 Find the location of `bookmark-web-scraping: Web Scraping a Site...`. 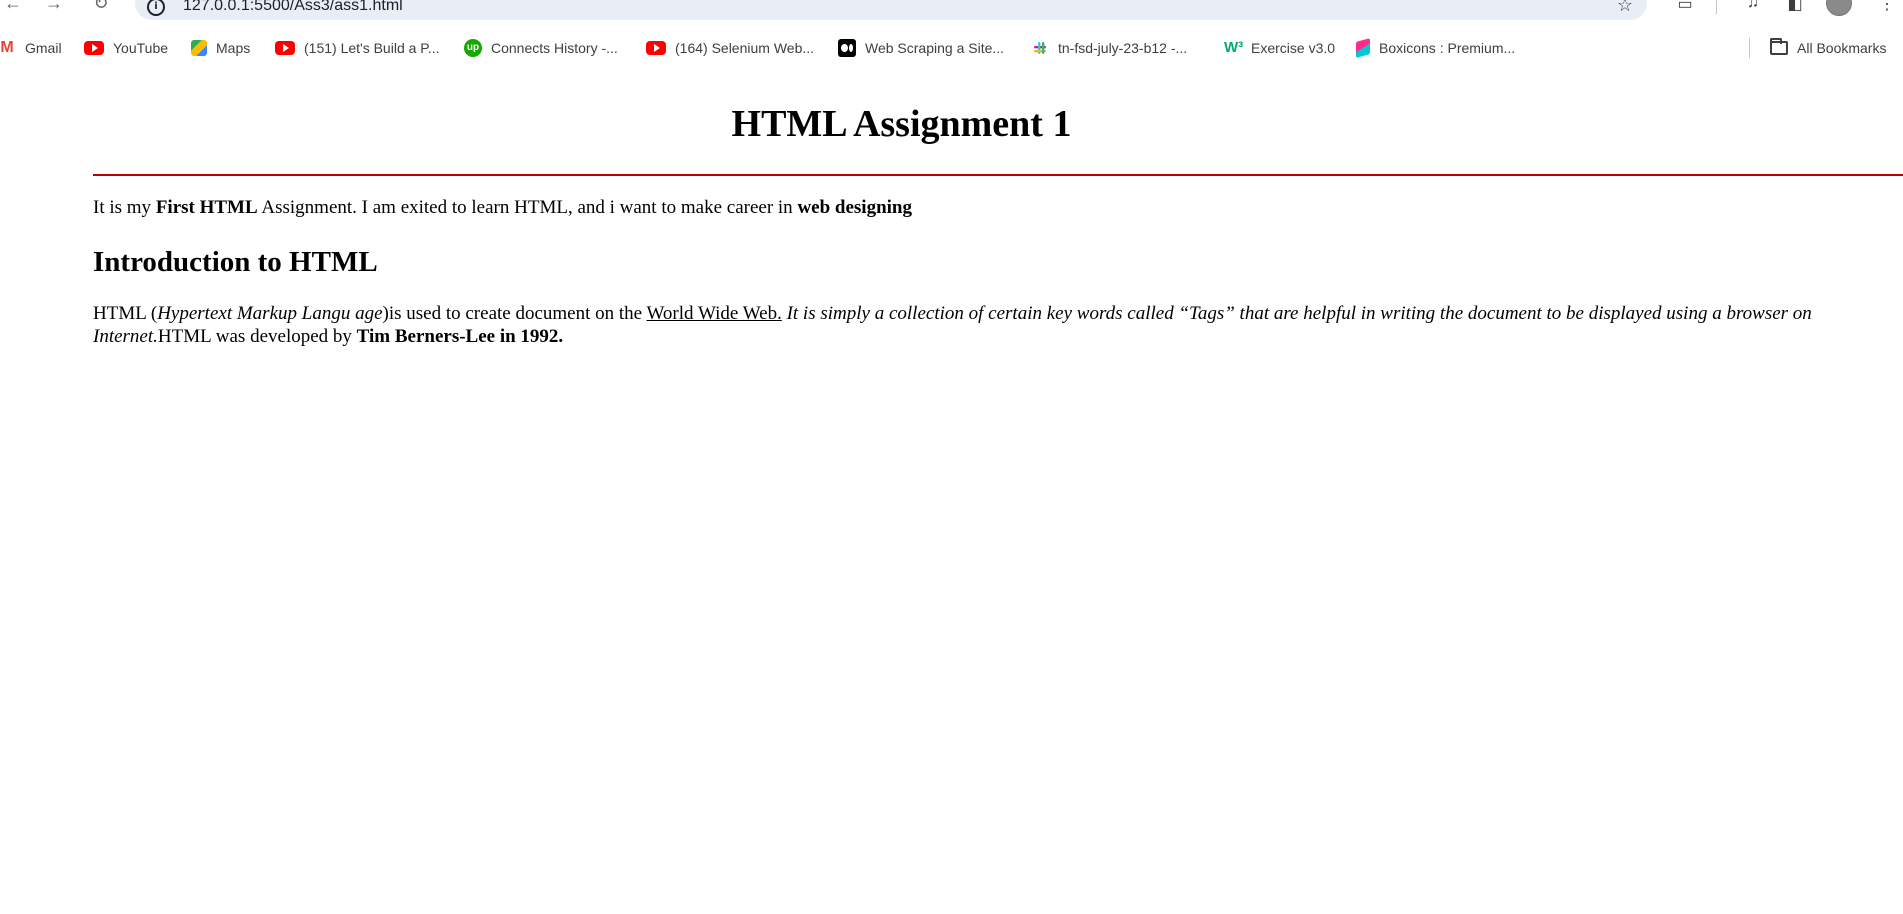

bookmark-web-scraping: Web Scraping a Site... is located at coordinates (921, 48).